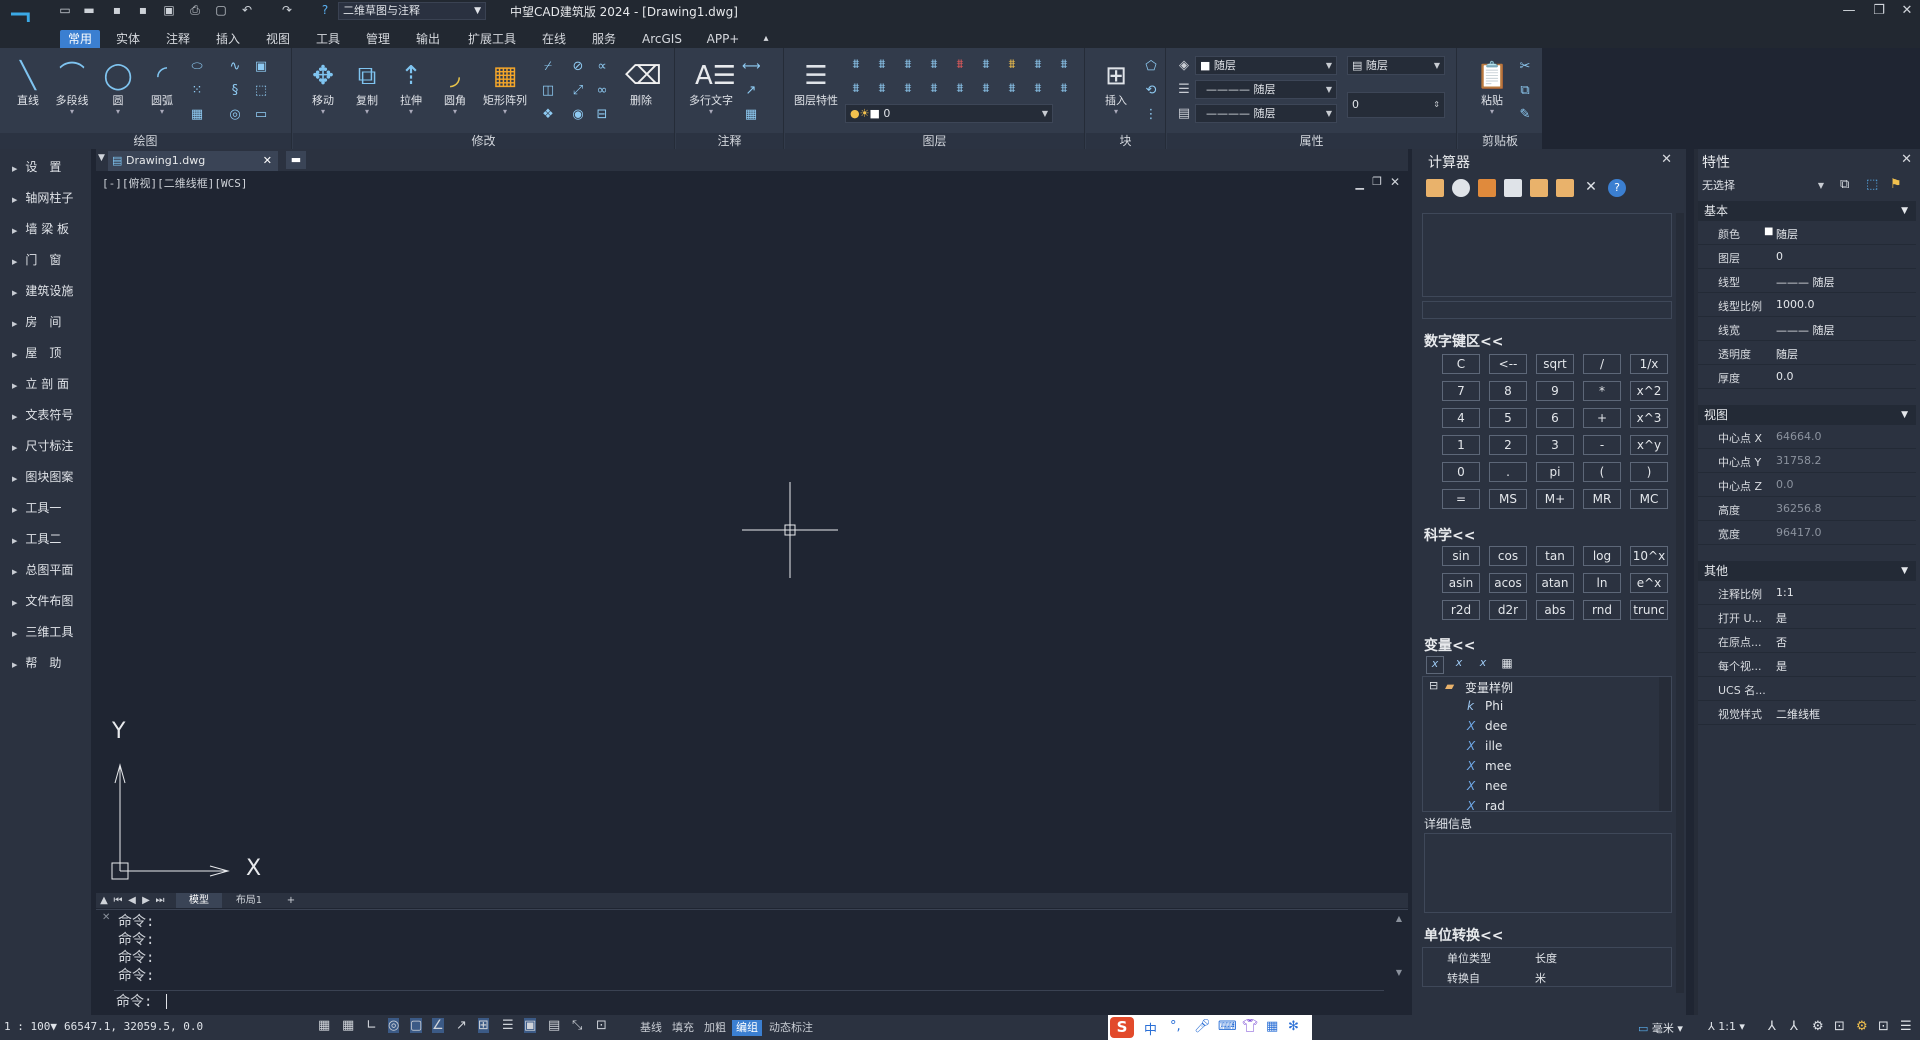 This screenshot has width=1920, height=1040. I want to click on close-properties-icon: ✕, so click(1906, 159).